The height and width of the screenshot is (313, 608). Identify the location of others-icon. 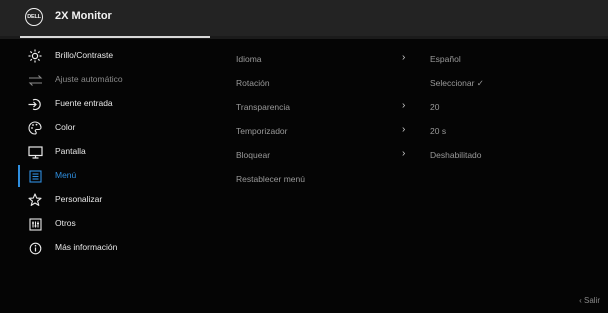
(35, 224).